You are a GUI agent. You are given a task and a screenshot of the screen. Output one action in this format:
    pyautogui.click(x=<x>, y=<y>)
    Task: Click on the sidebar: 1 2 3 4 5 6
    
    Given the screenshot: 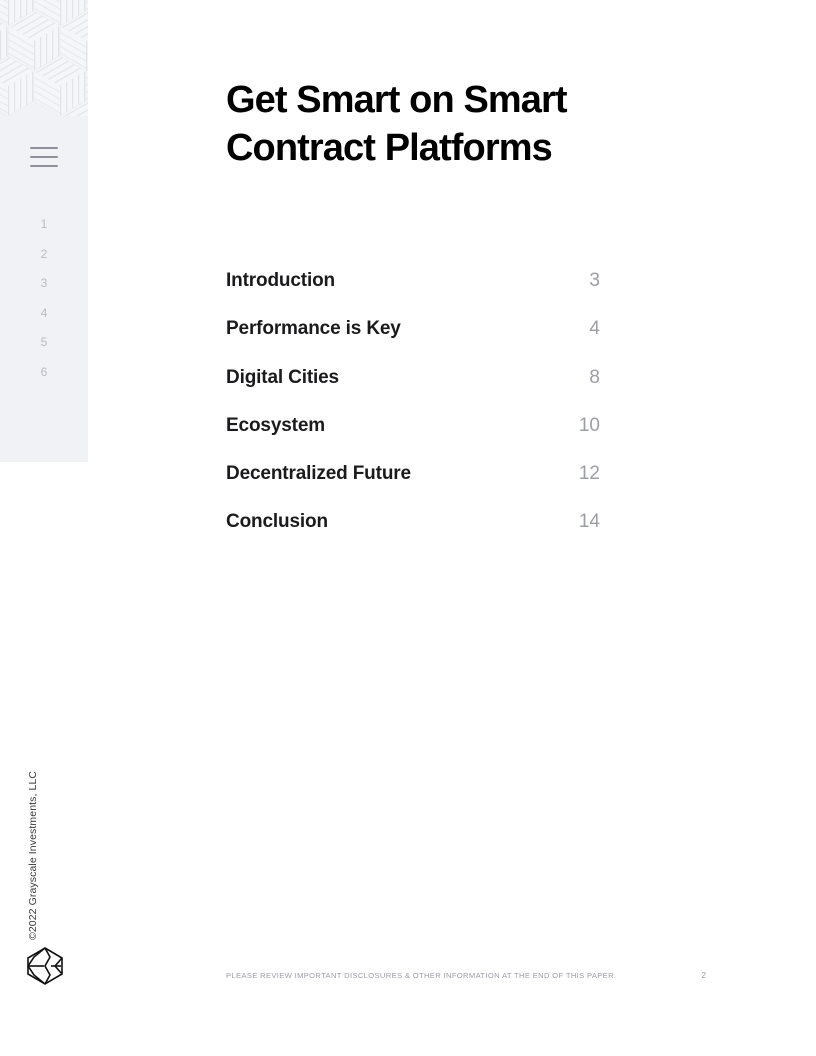 What is the action you would take?
    pyautogui.click(x=44, y=231)
    